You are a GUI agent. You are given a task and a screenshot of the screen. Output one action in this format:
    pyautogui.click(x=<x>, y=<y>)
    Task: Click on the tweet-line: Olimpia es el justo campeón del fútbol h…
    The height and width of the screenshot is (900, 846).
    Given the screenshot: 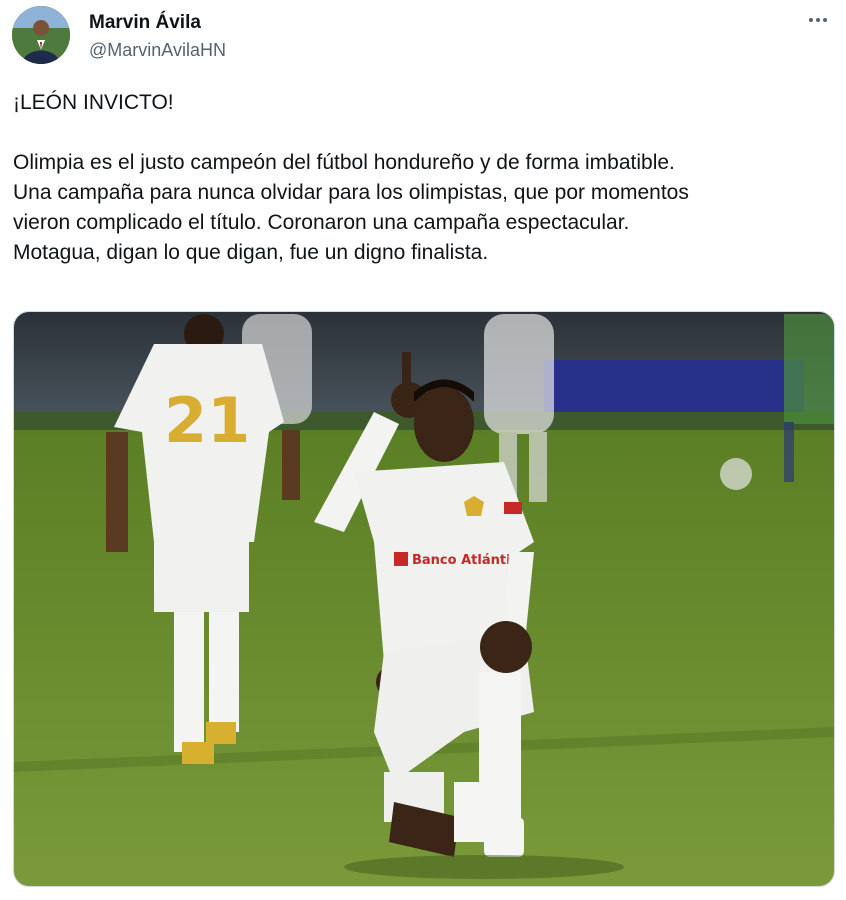 What is the action you would take?
    pyautogui.click(x=344, y=162)
    